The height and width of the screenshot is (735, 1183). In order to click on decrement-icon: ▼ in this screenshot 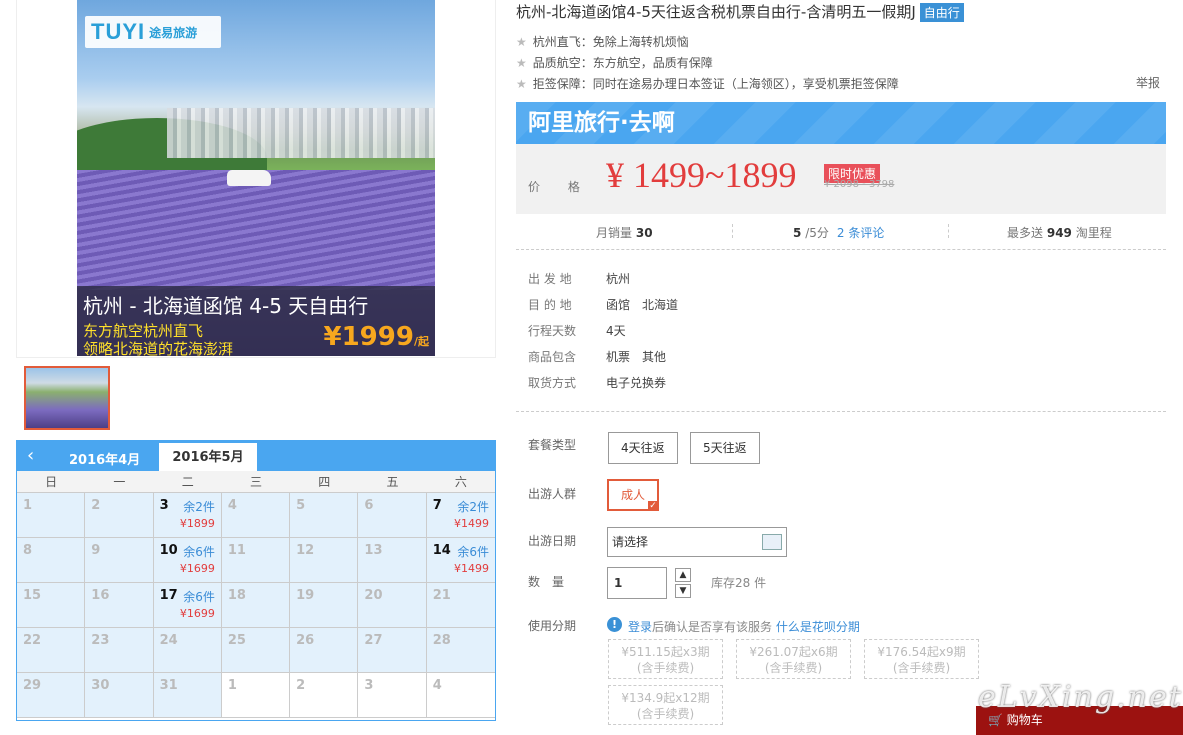, I will do `click(683, 591)`.